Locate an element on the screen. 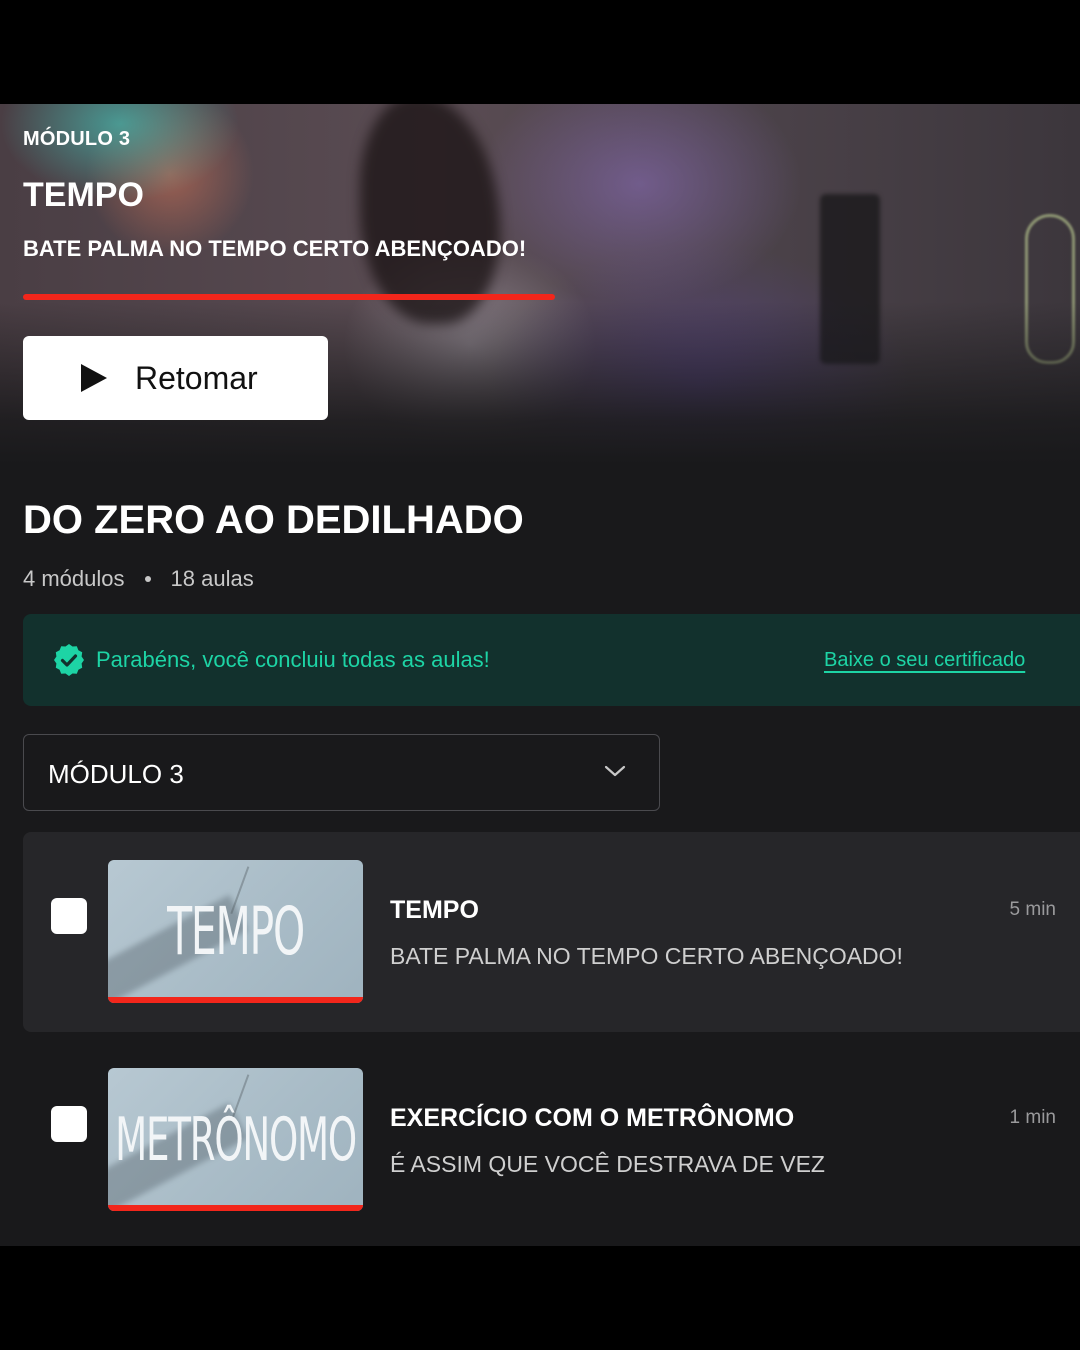 This screenshot has width=1080, height=1350. resume-button-label: Retomar is located at coordinates (196, 378).